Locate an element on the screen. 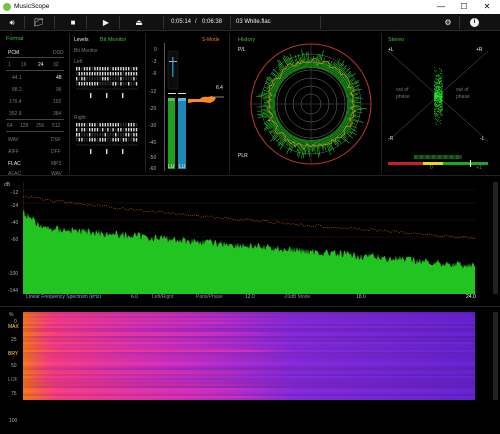 Image resolution: width=500 pixels, height=434 pixels. bit-16: 16 is located at coordinates (24, 65).